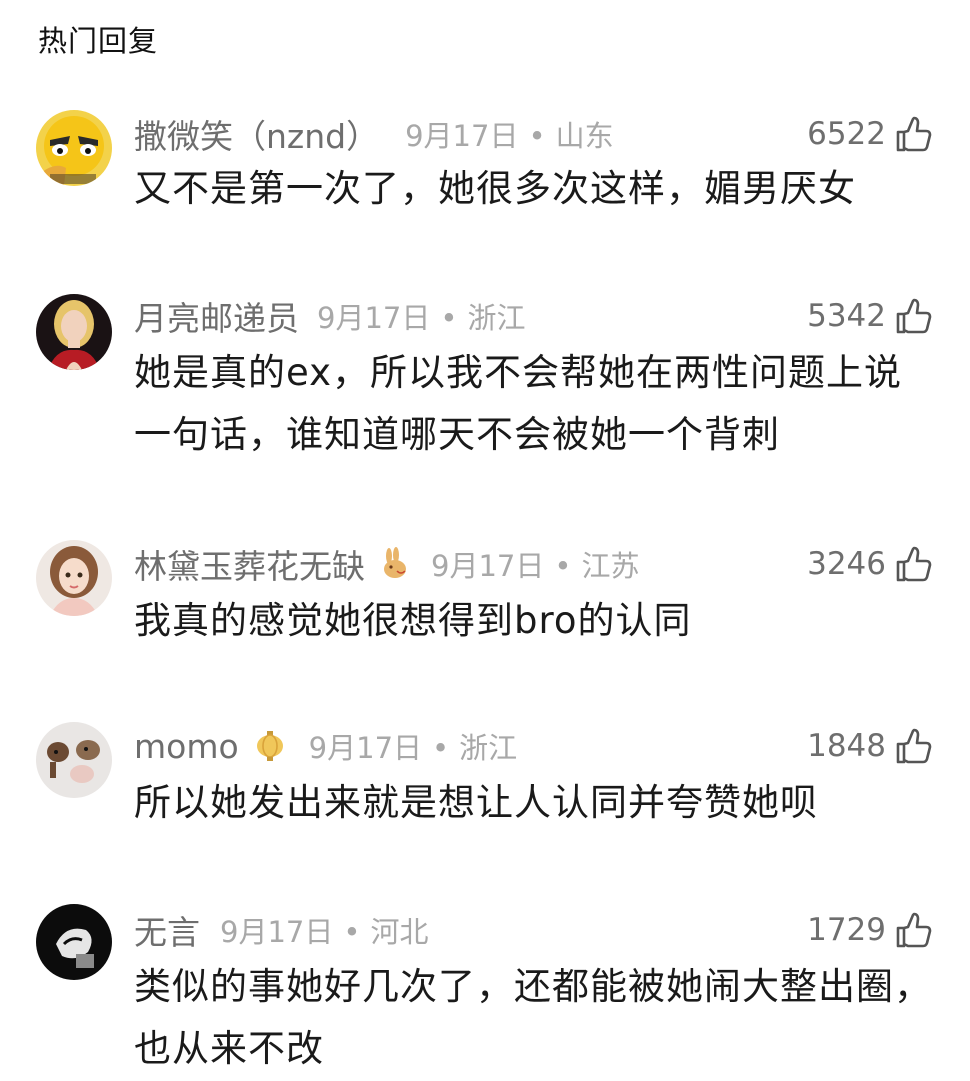 This screenshot has width=970, height=1081. I want to click on like-count: 5342, so click(846, 316).